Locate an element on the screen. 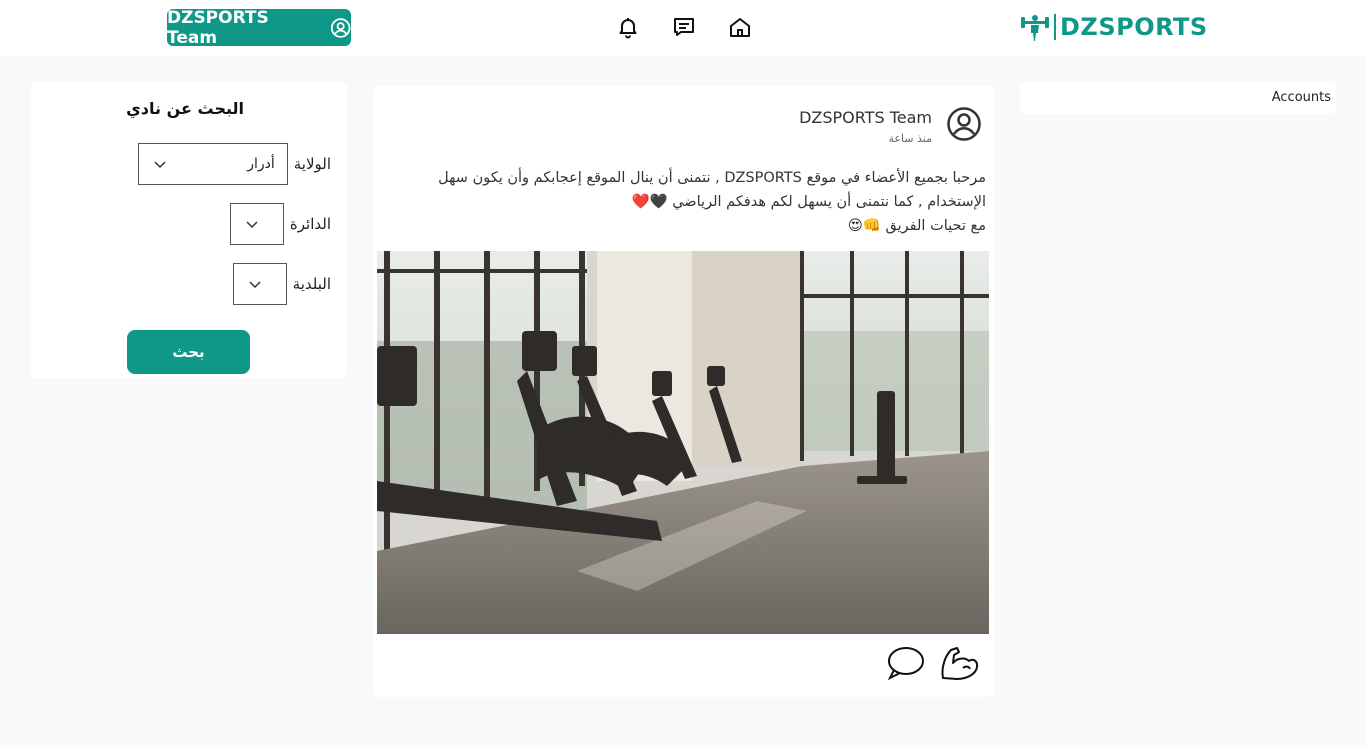  flex-like-button is located at coordinates (959, 663).